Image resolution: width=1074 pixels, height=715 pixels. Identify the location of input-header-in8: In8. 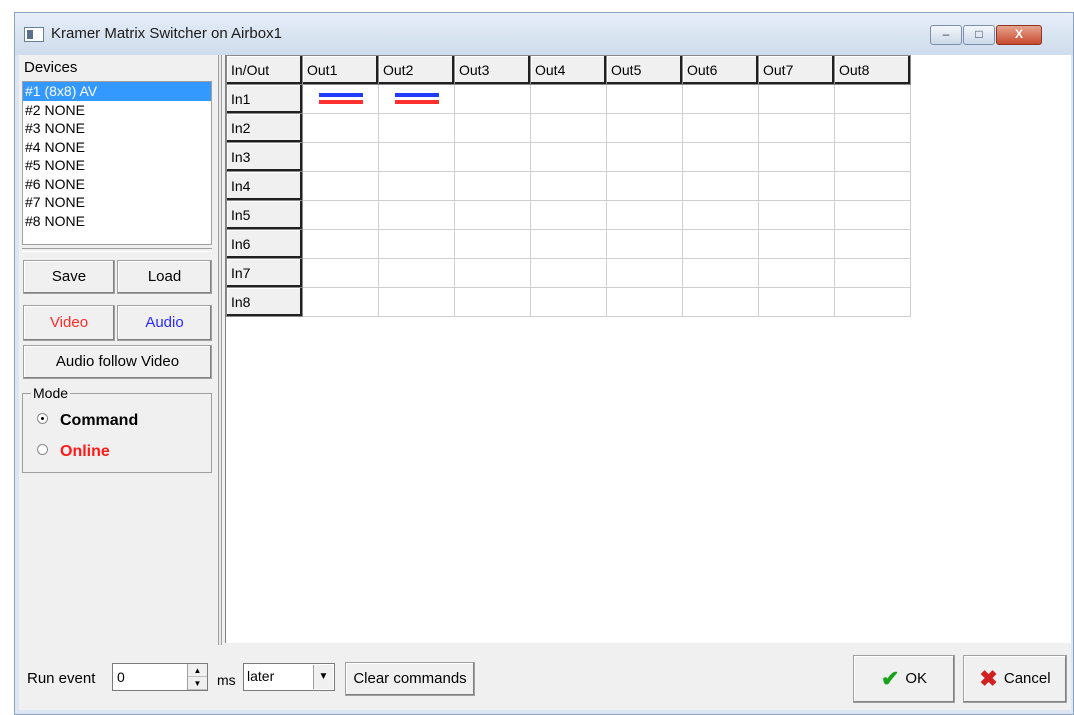
(264, 302).